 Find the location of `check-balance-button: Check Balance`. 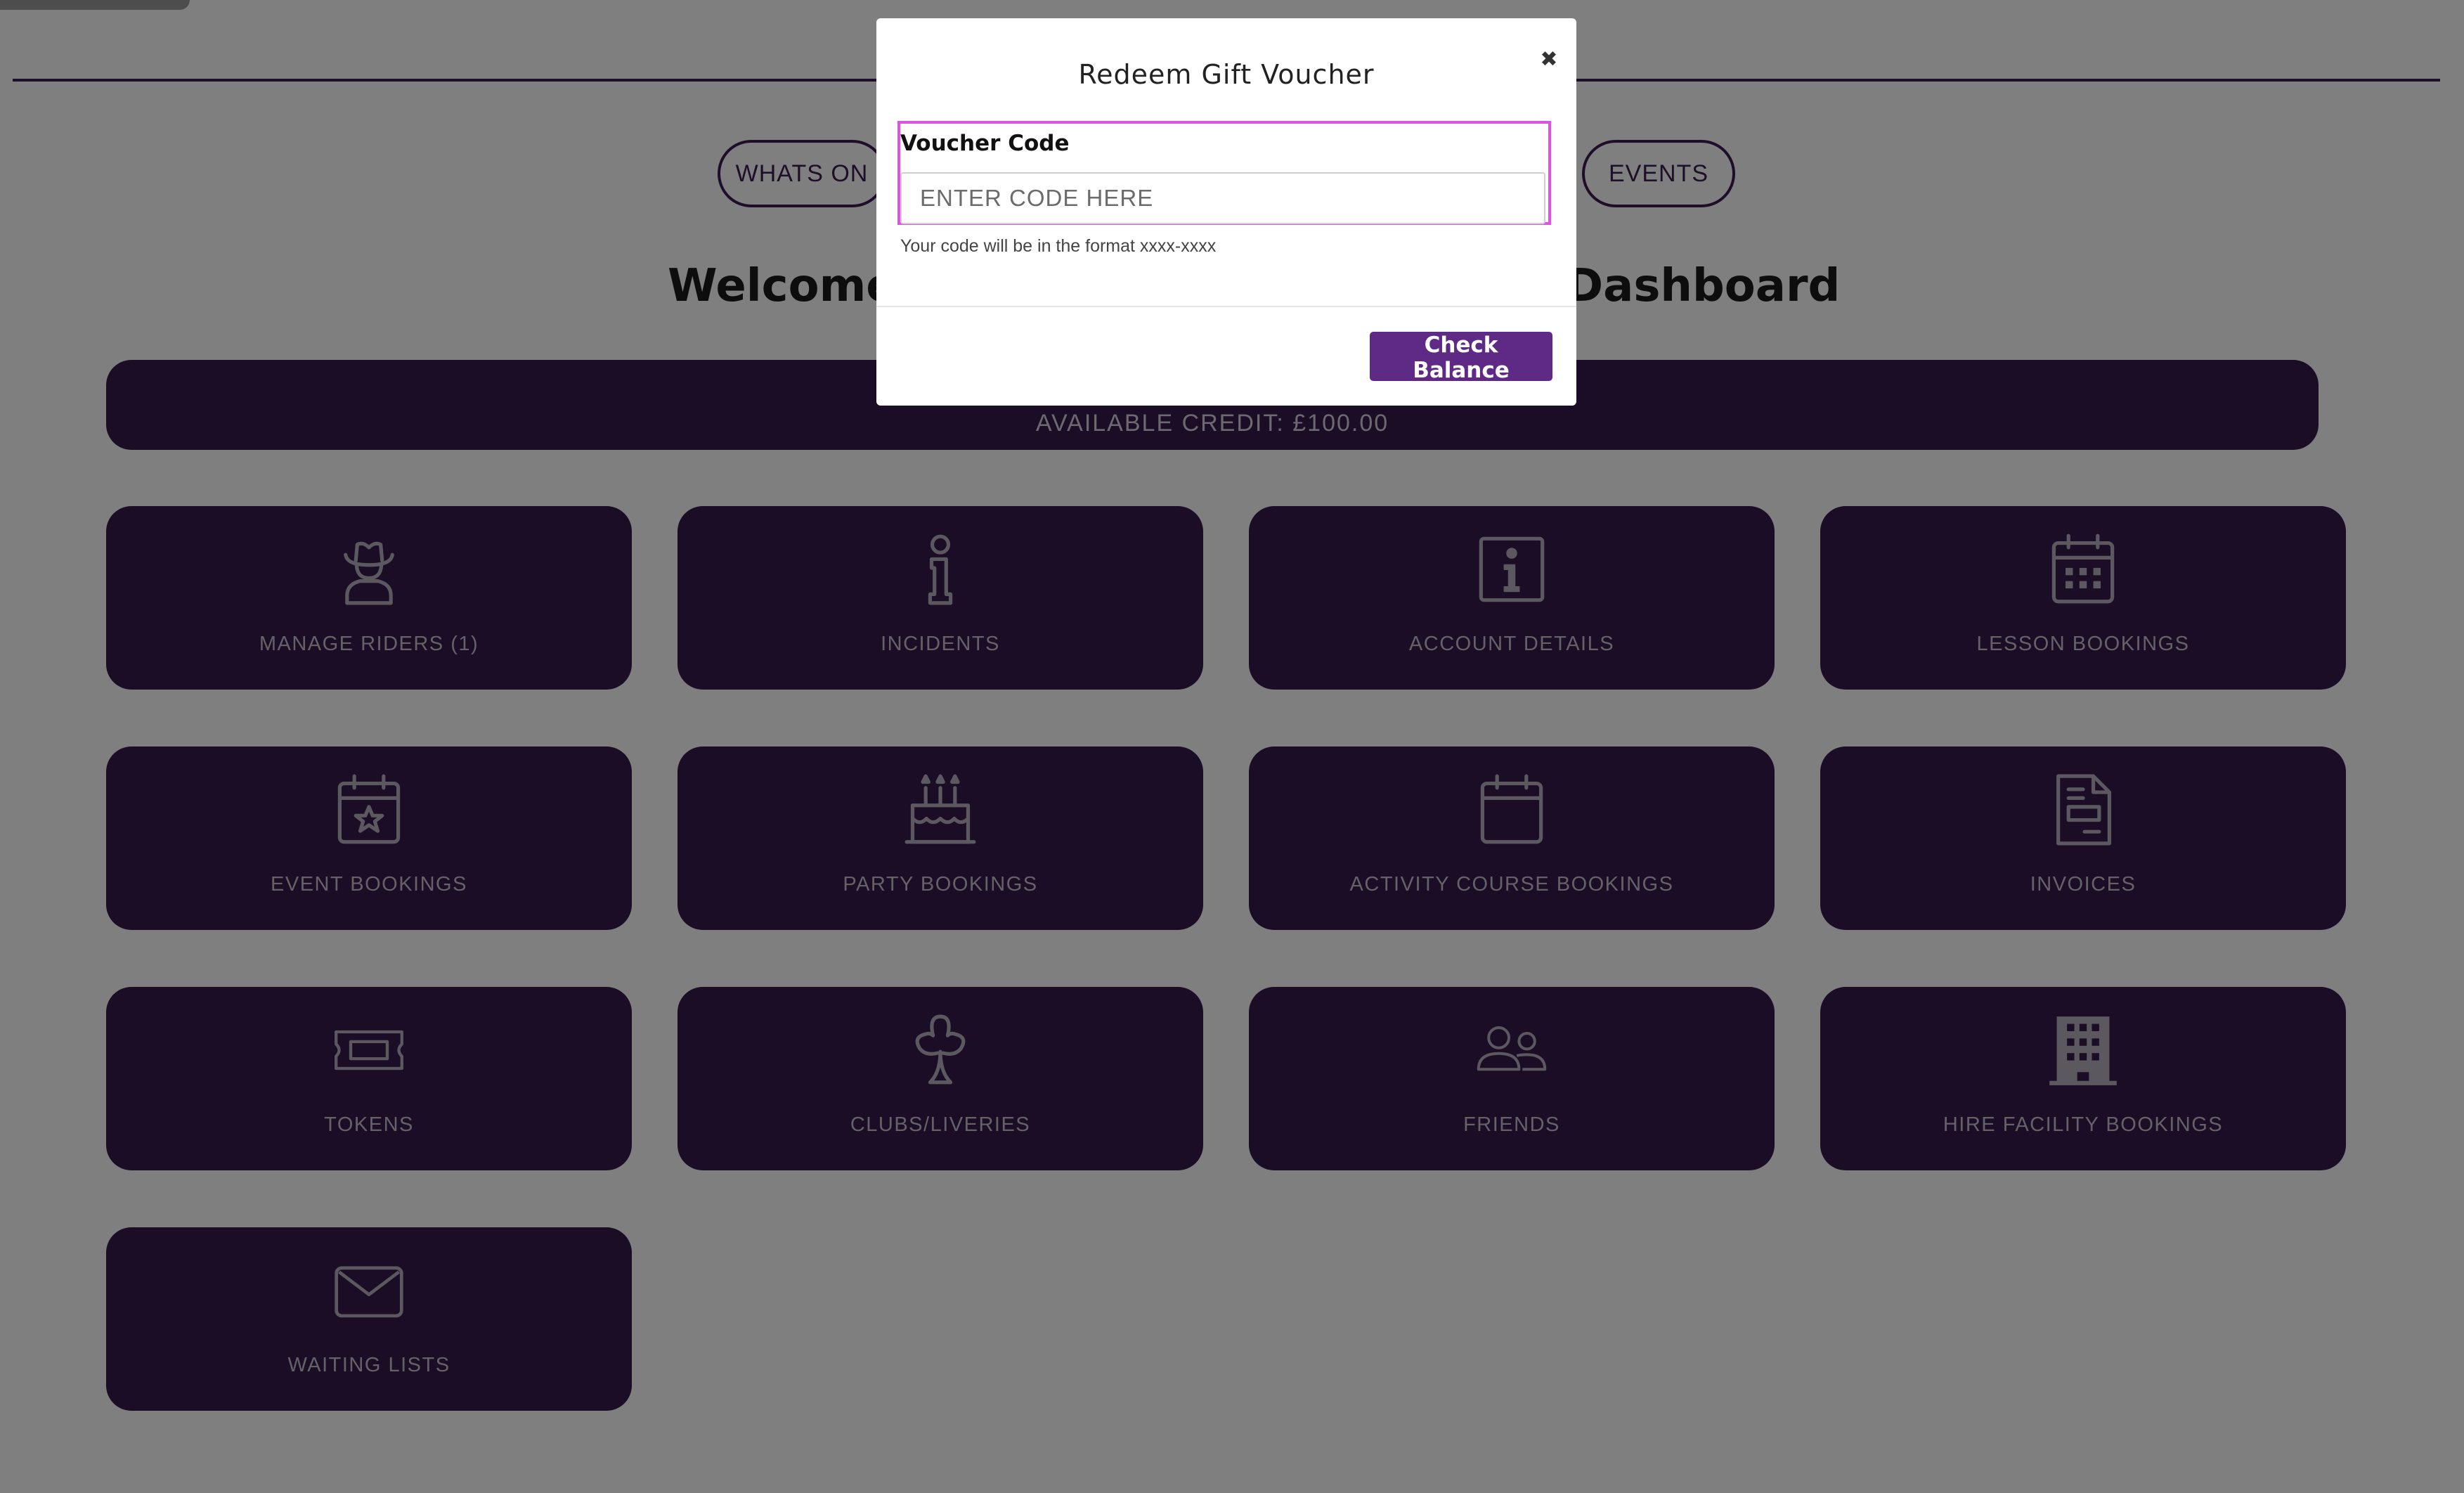

check-balance-button: Check Balance is located at coordinates (1461, 357).